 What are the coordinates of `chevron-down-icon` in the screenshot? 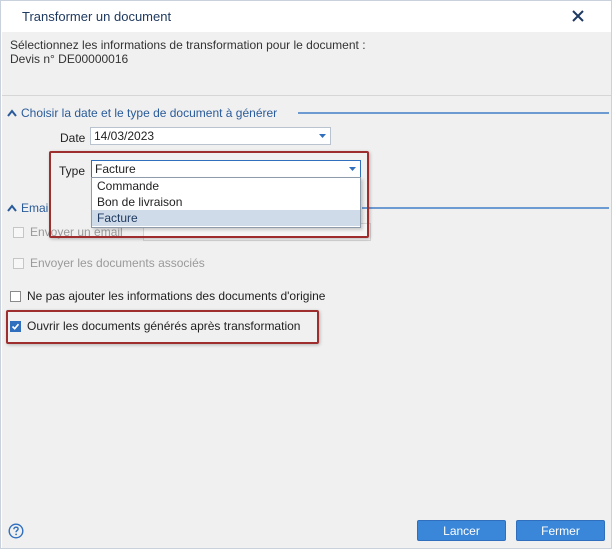 It's located at (322, 136).